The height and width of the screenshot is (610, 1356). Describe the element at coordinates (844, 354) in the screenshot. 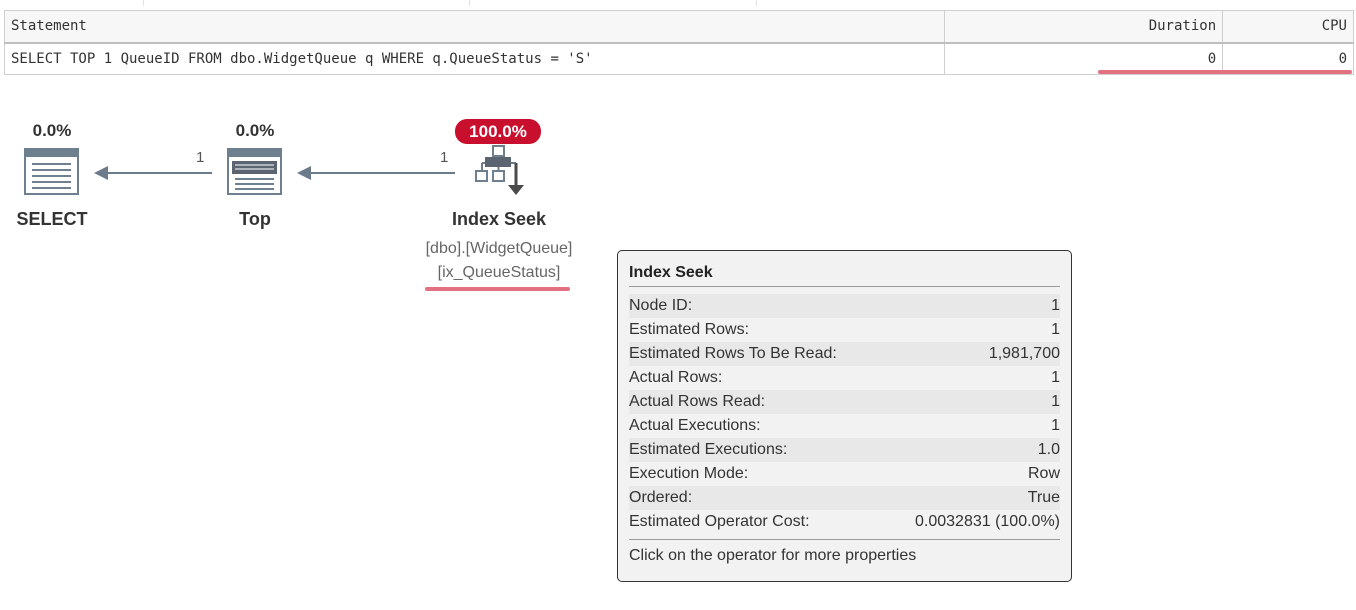

I see `tooltip-property-row: Estimated Rows To Be Read: 1,981,700` at that location.